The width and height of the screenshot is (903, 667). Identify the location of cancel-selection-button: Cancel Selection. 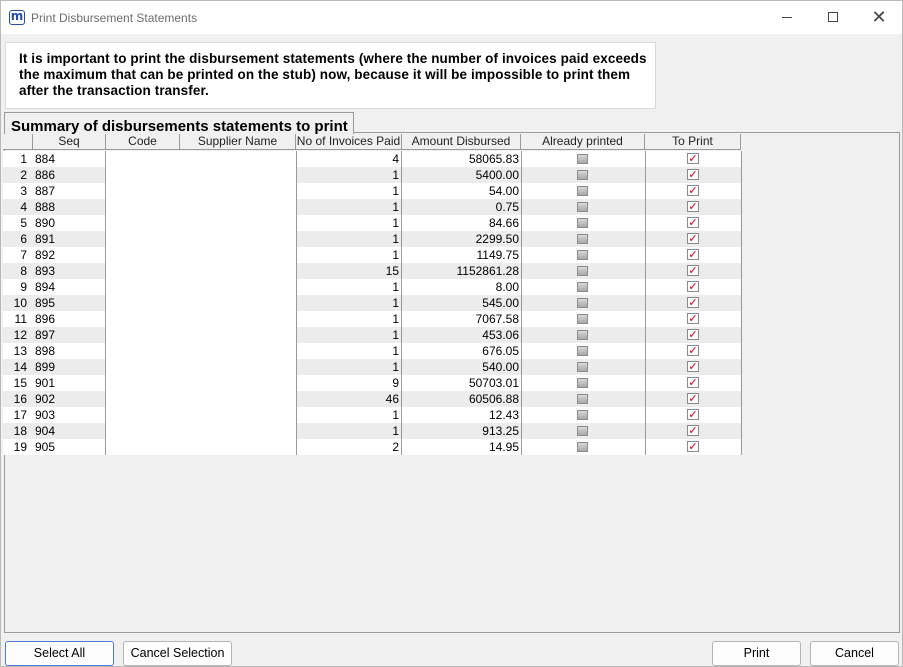
(177, 653).